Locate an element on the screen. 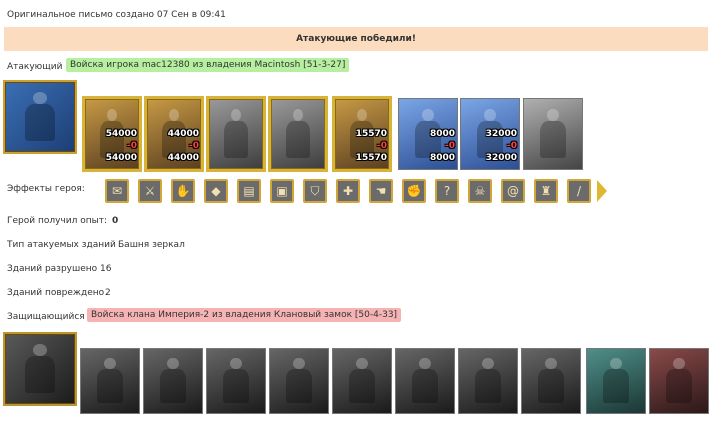  book-icon: ▤ is located at coordinates (249, 191).